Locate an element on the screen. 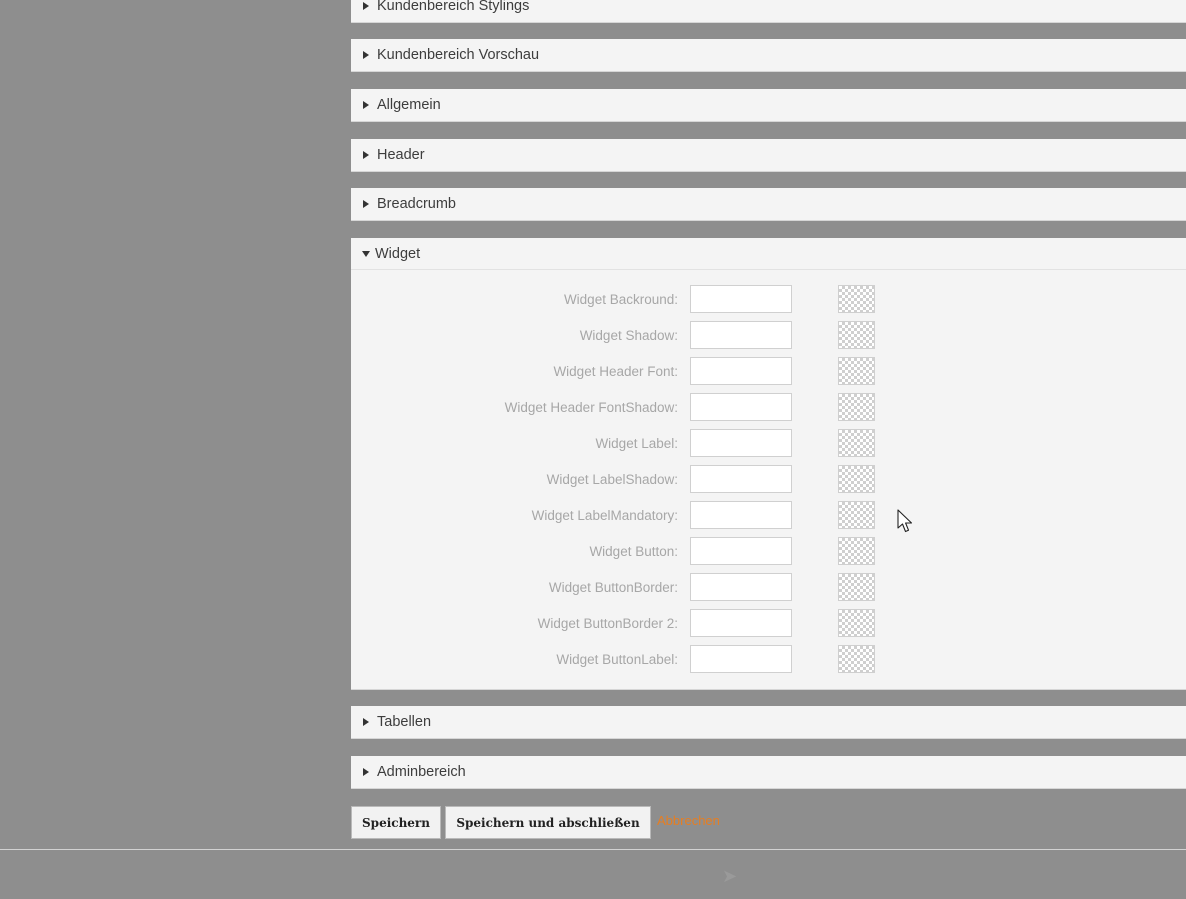 The image size is (1186, 899). section-adminbereich: Adminbereich is located at coordinates (768, 772).